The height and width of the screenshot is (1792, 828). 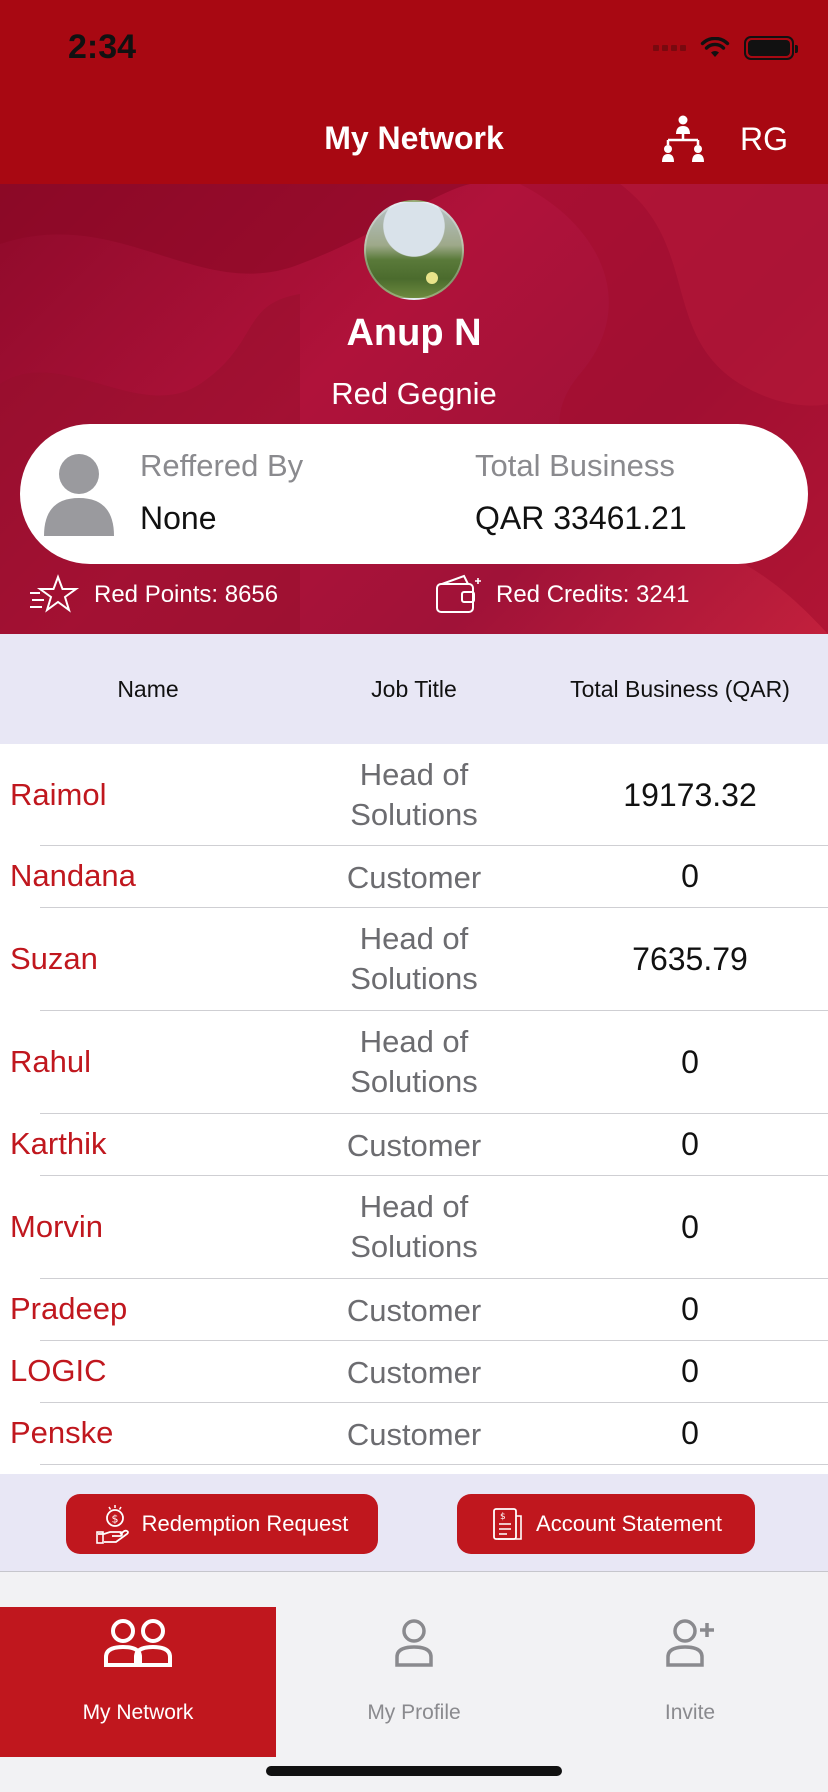 What do you see at coordinates (138, 1712) in the screenshot?
I see `tab-label: My Network` at bounding box center [138, 1712].